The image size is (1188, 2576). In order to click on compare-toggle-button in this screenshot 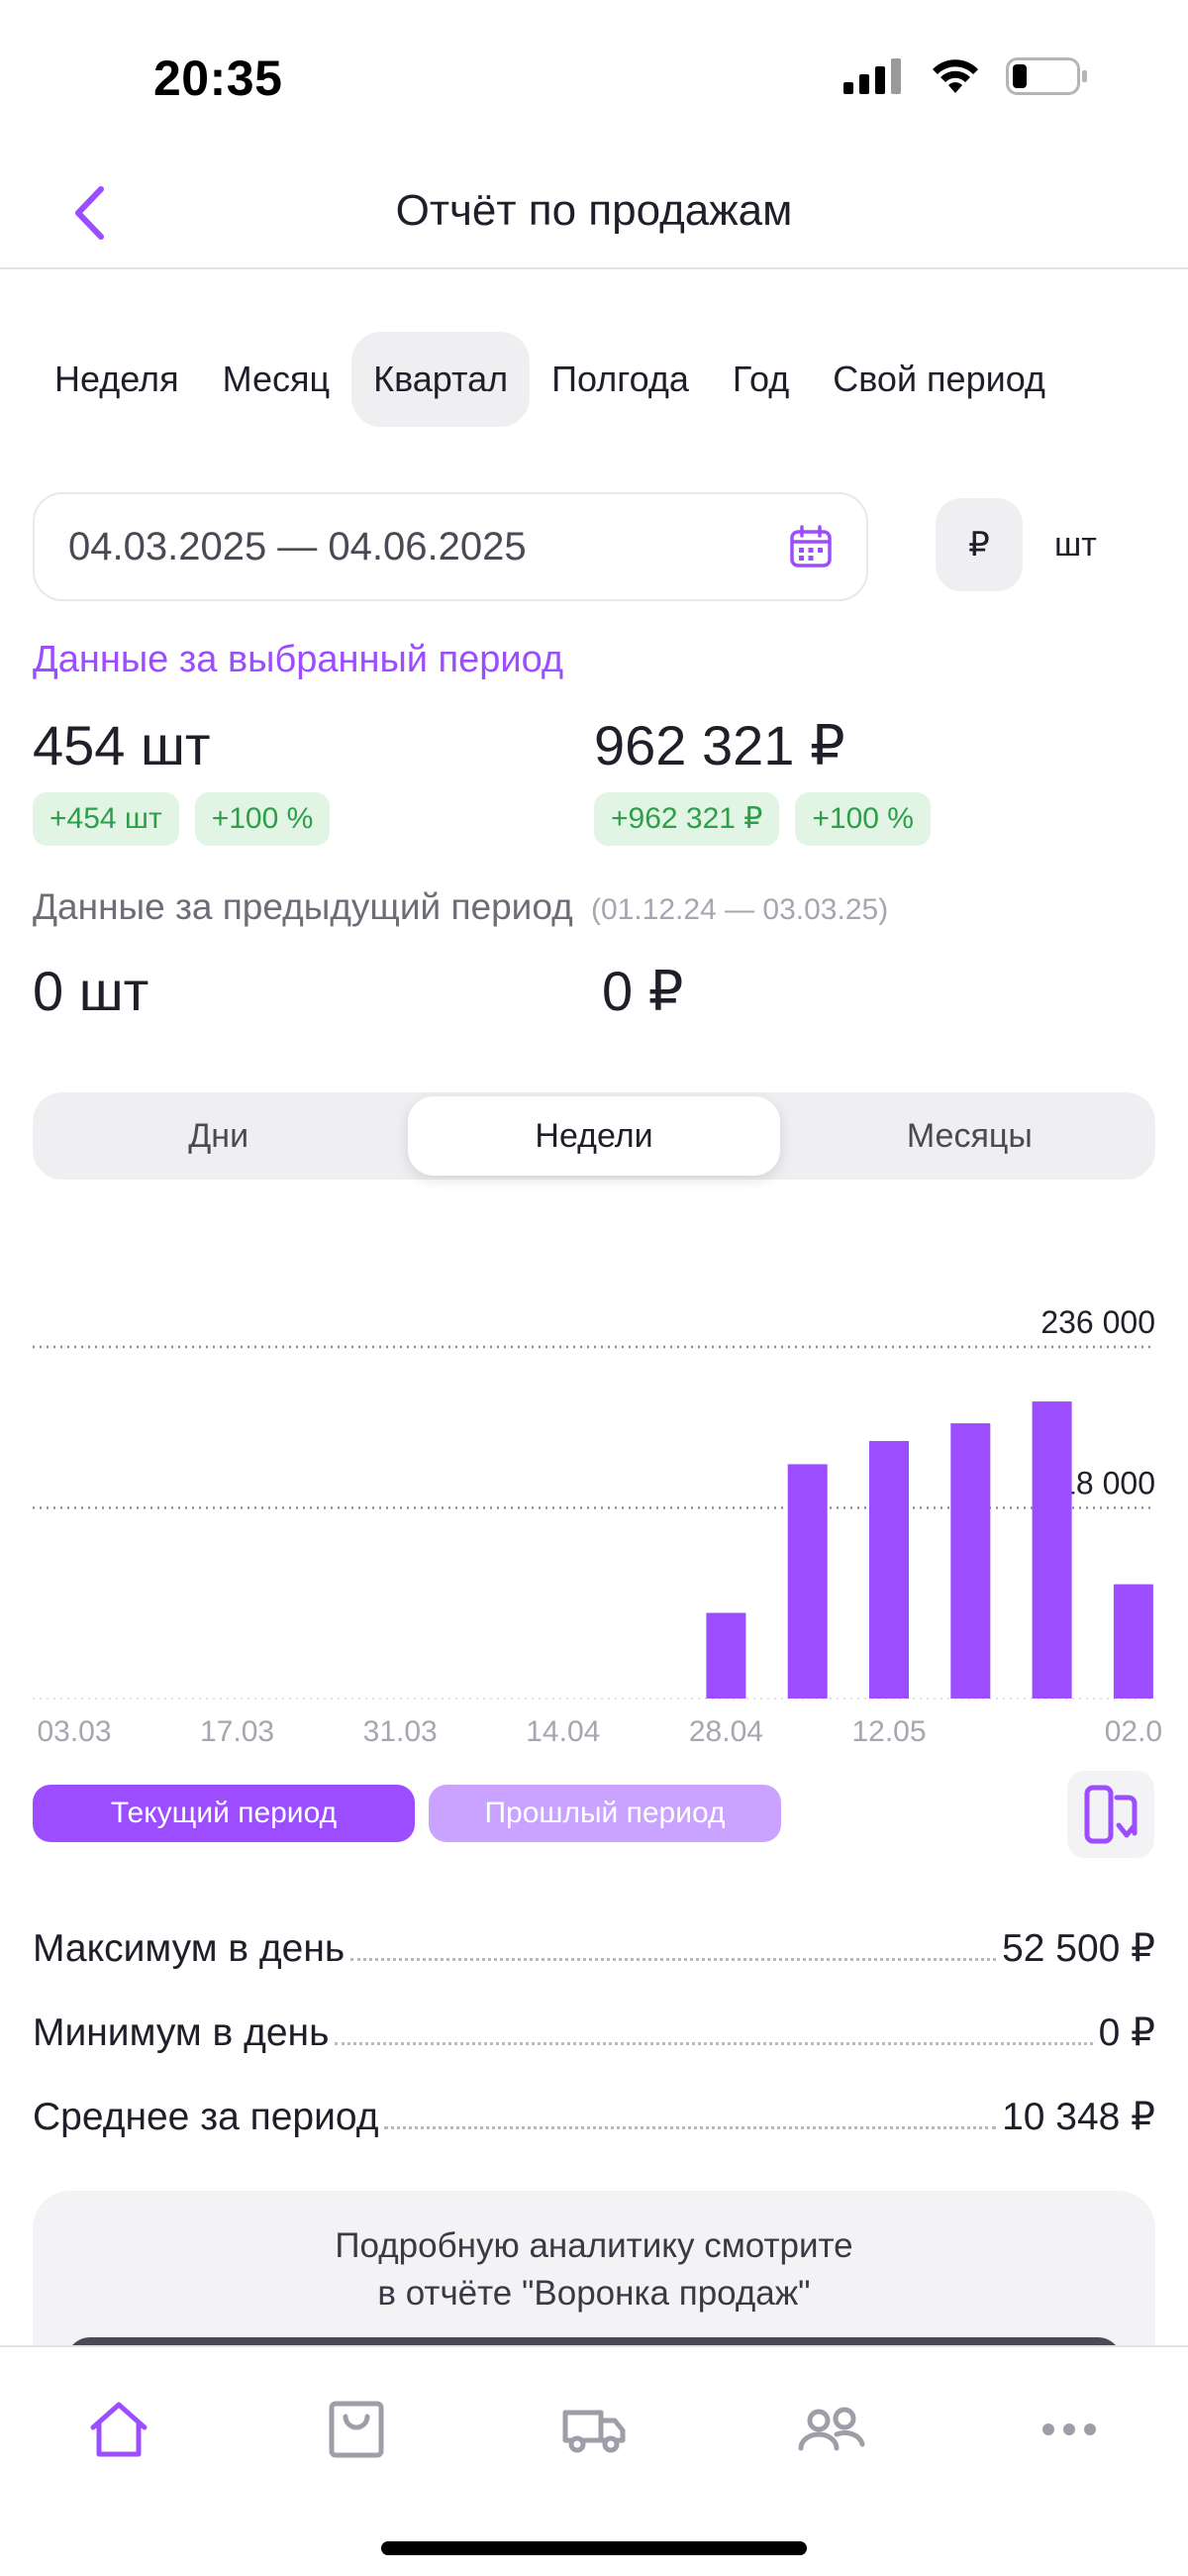, I will do `click(1110, 1814)`.